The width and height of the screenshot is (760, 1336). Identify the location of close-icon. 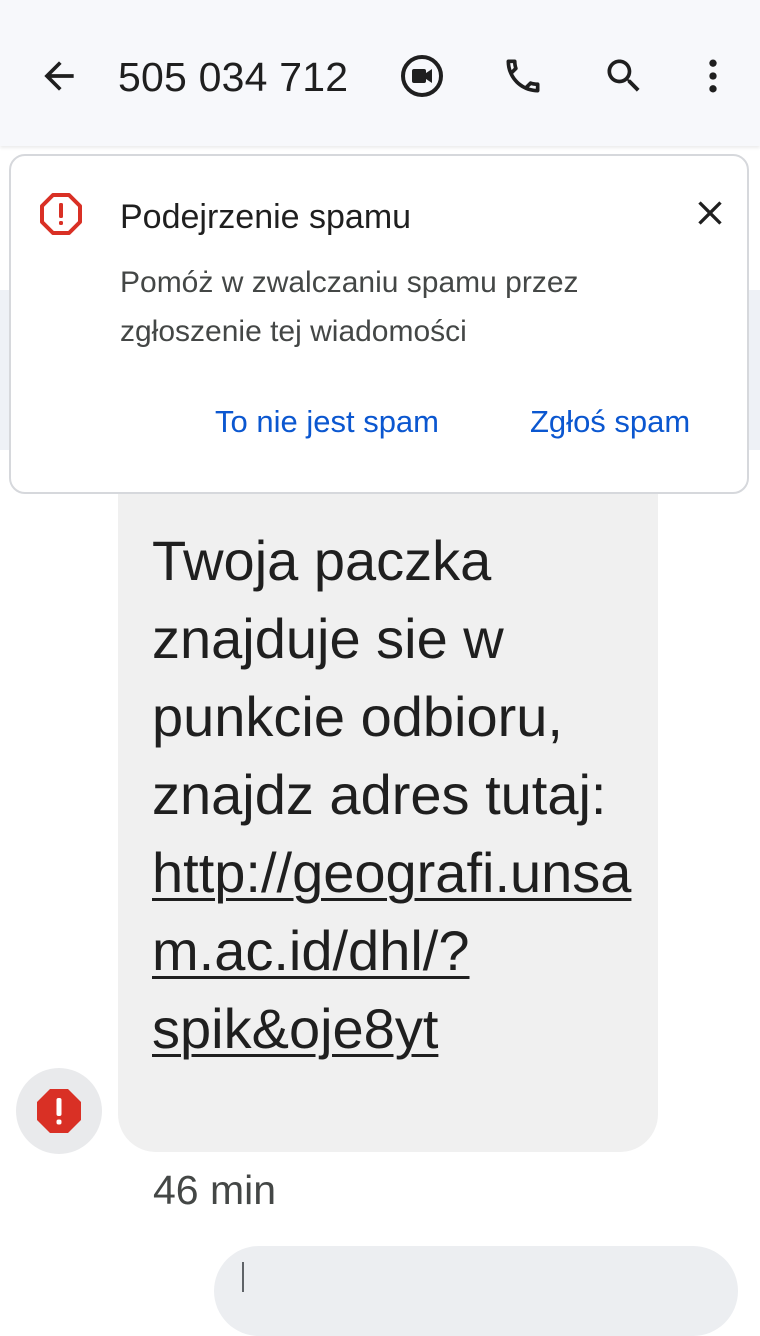
(710, 213).